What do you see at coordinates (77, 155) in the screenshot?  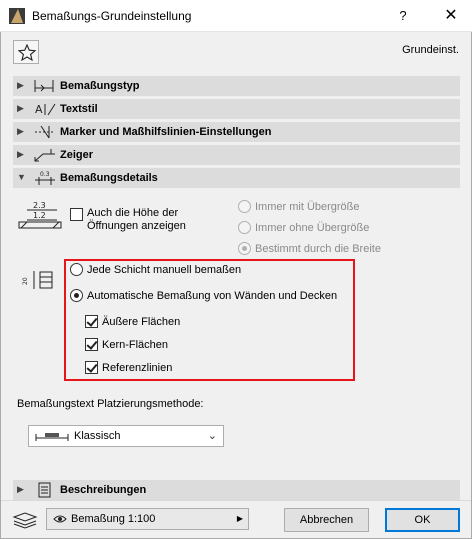 I see `section-label: Zeiger` at bounding box center [77, 155].